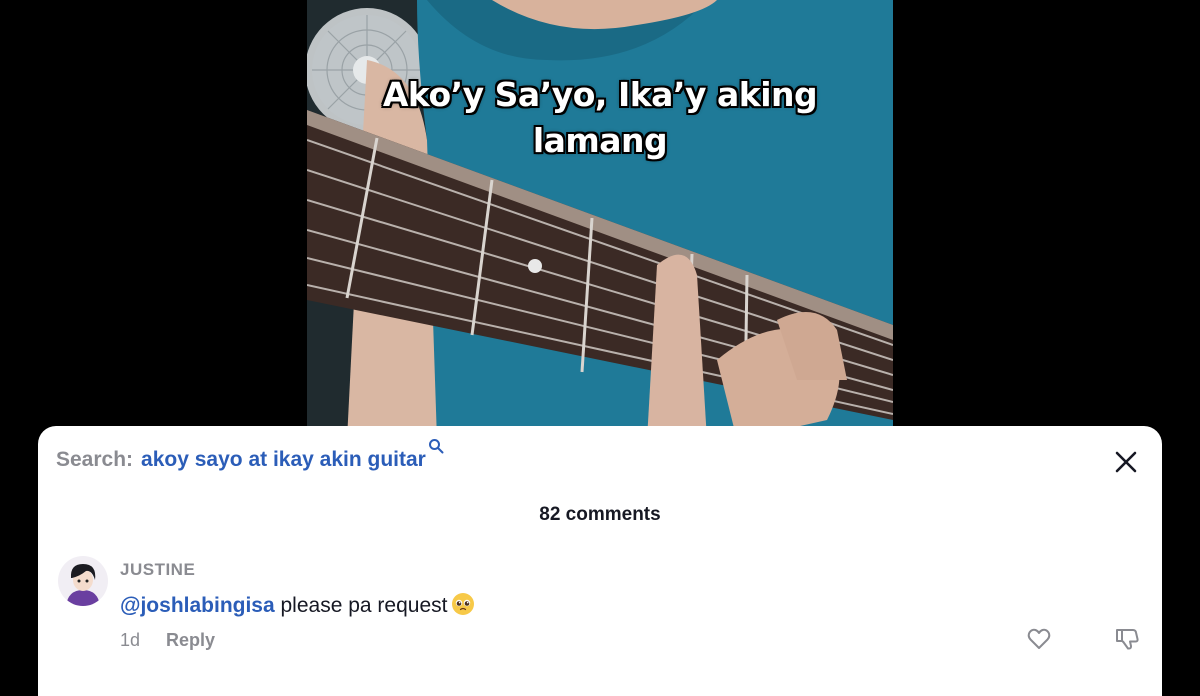  Describe the element at coordinates (1126, 462) in the screenshot. I see `close-icon` at that location.